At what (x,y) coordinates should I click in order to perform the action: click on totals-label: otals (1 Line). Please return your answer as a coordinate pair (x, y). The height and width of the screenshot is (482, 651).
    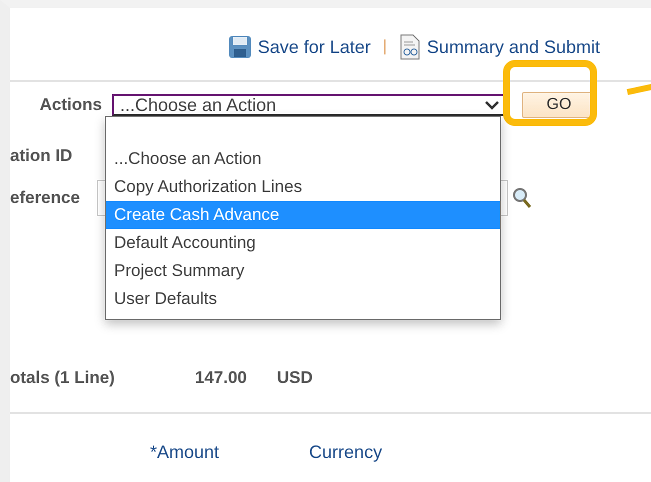
    Looking at the image, I should click on (62, 378).